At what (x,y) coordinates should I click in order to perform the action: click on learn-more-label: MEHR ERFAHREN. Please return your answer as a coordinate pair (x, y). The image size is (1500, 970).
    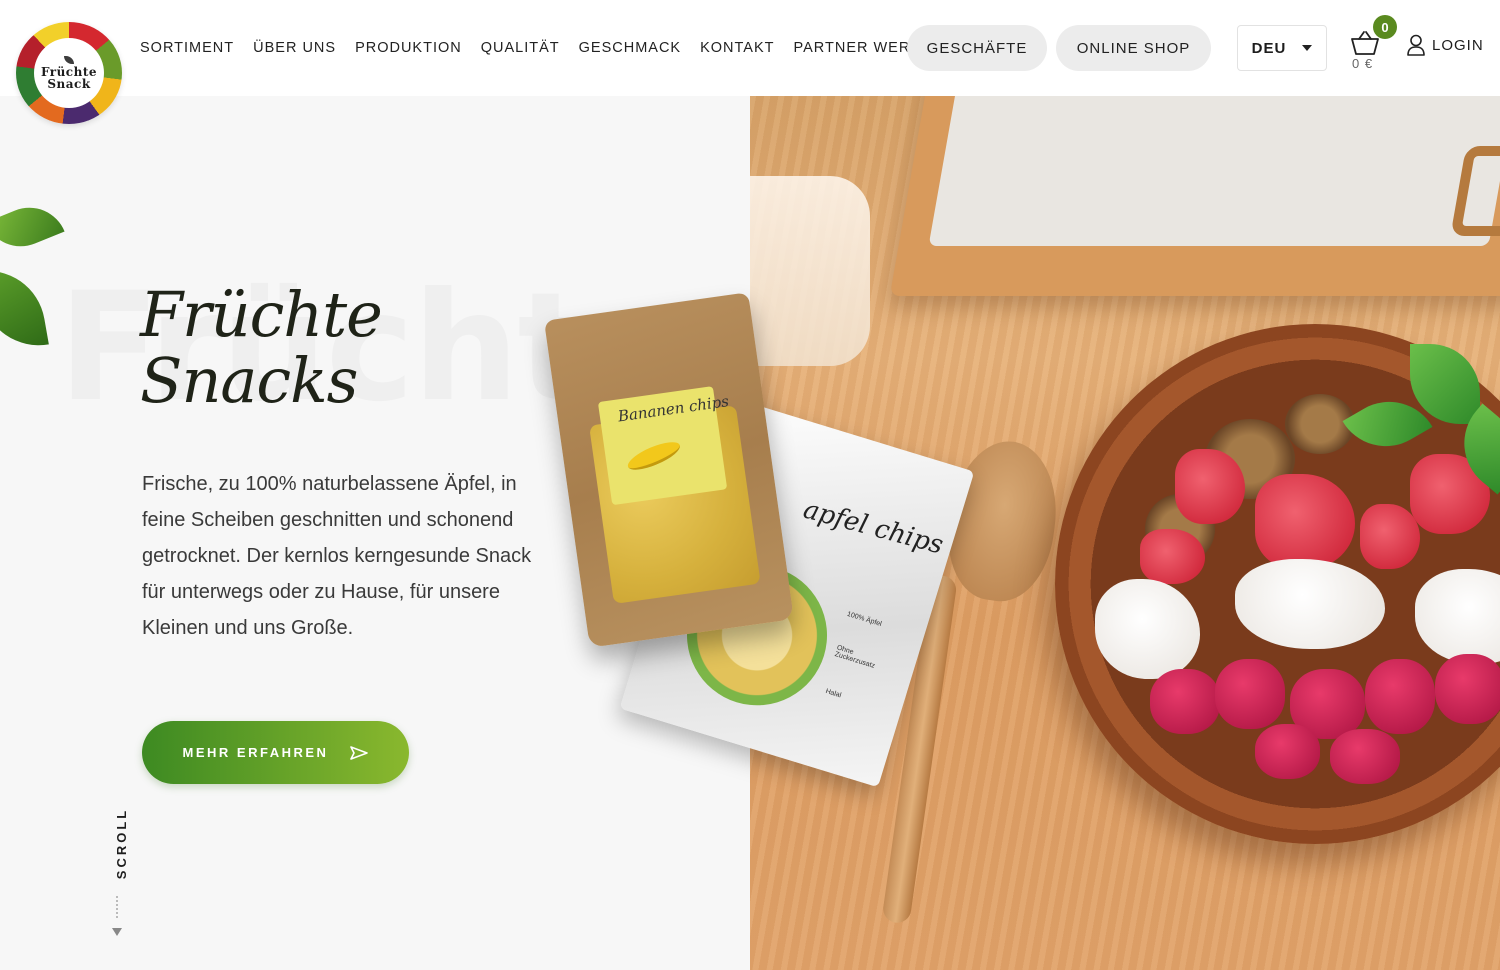
    Looking at the image, I should click on (255, 752).